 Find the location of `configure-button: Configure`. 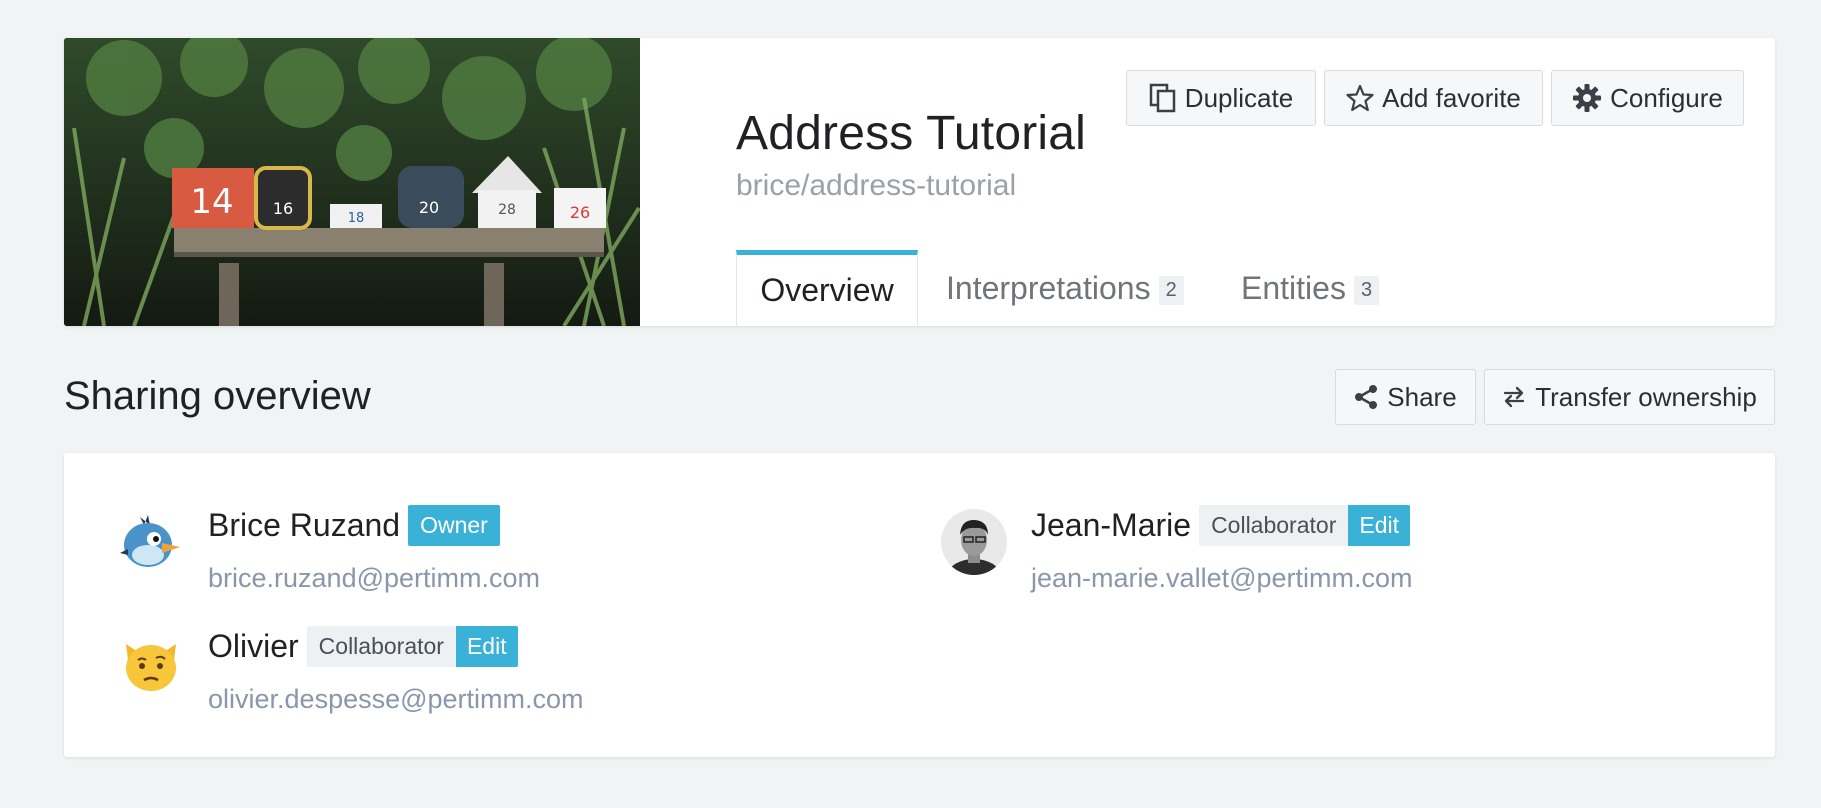

configure-button: Configure is located at coordinates (1647, 98).